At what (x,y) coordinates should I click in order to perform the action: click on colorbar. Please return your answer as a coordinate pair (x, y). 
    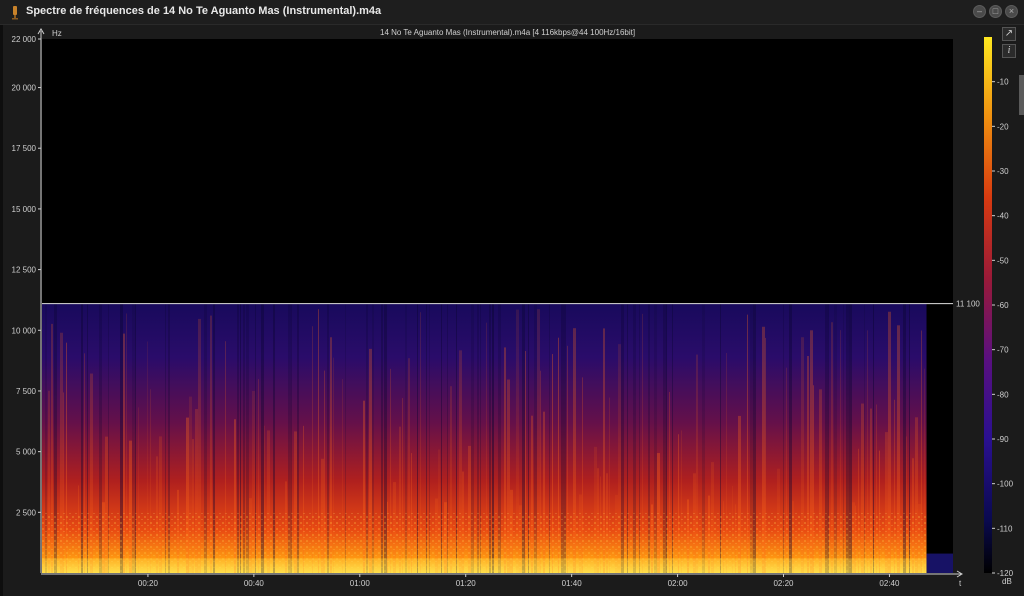
    Looking at the image, I should click on (988, 305).